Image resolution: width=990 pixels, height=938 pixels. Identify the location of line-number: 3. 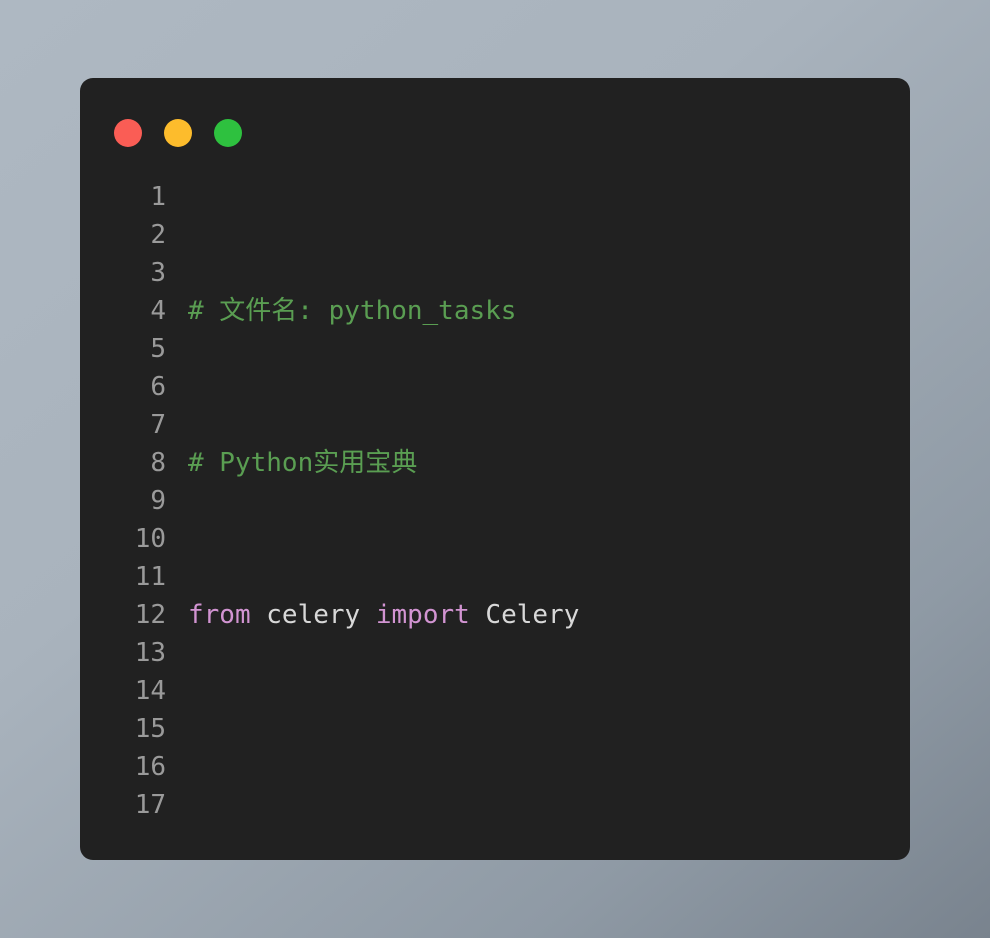
(158, 273).